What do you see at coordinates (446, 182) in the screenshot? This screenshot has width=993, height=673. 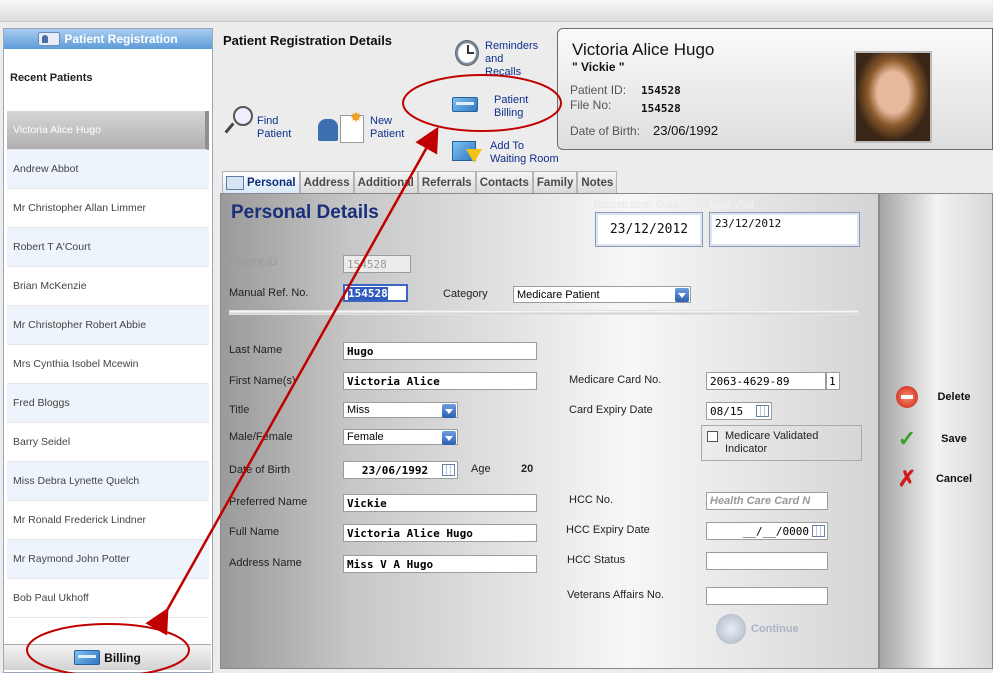 I see `tab-referrals: Referrals` at bounding box center [446, 182].